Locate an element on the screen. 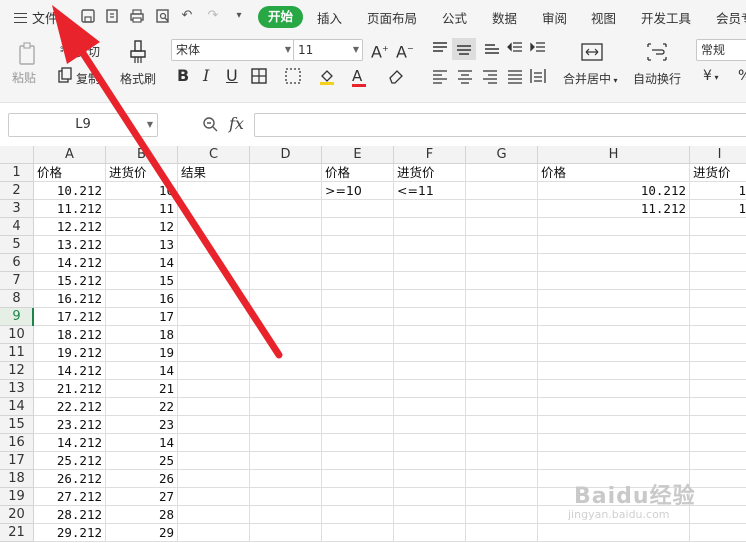 The height and width of the screenshot is (543, 746). cell-c1: 结果 is located at coordinates (214, 173).